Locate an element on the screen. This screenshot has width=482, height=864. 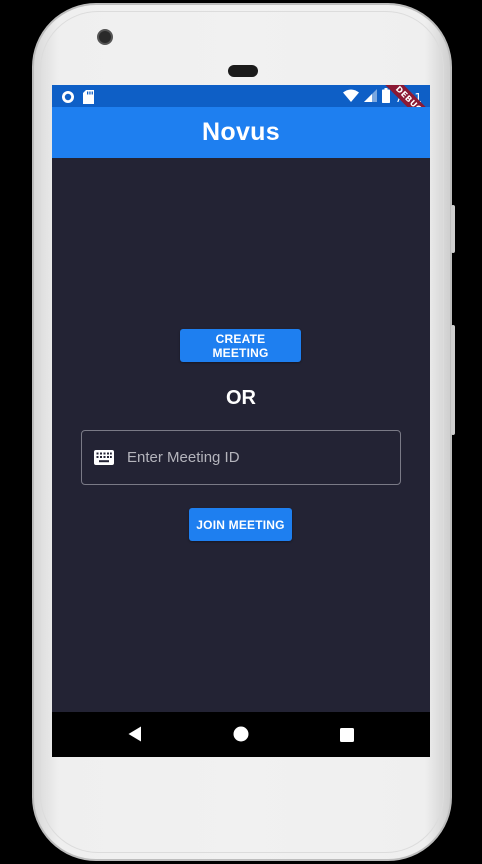
front-camera is located at coordinates (105, 37).